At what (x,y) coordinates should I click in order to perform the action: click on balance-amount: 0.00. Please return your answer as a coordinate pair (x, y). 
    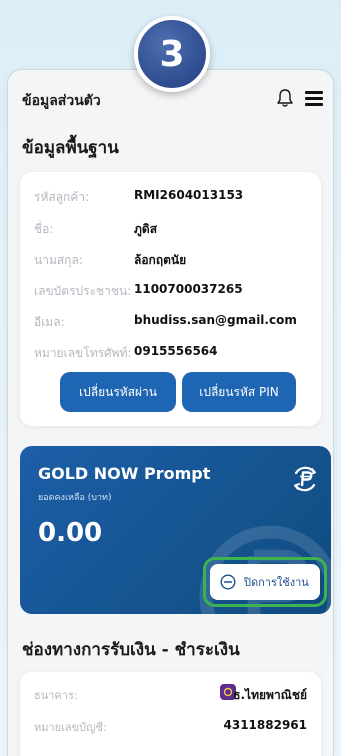
    Looking at the image, I should click on (70, 533).